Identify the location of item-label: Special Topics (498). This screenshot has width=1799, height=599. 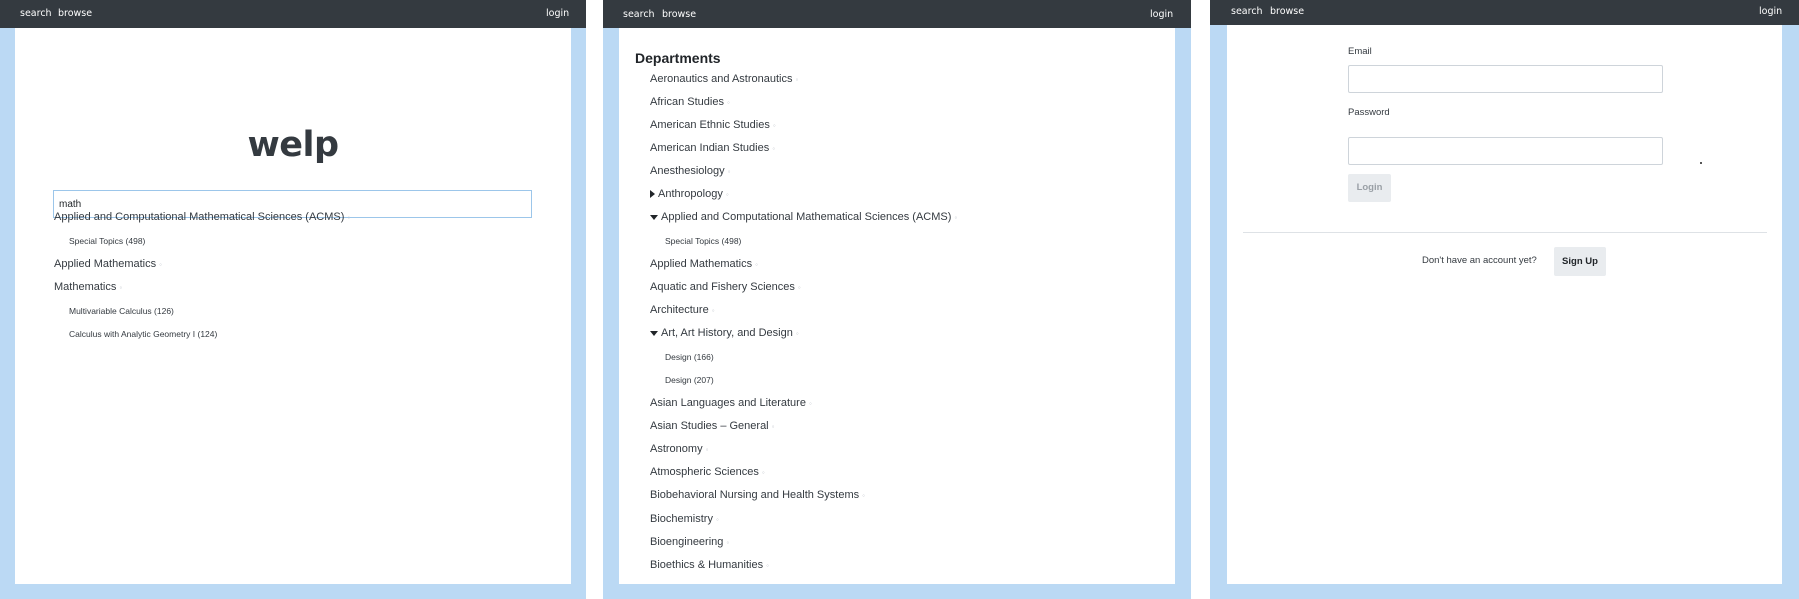
(703, 241).